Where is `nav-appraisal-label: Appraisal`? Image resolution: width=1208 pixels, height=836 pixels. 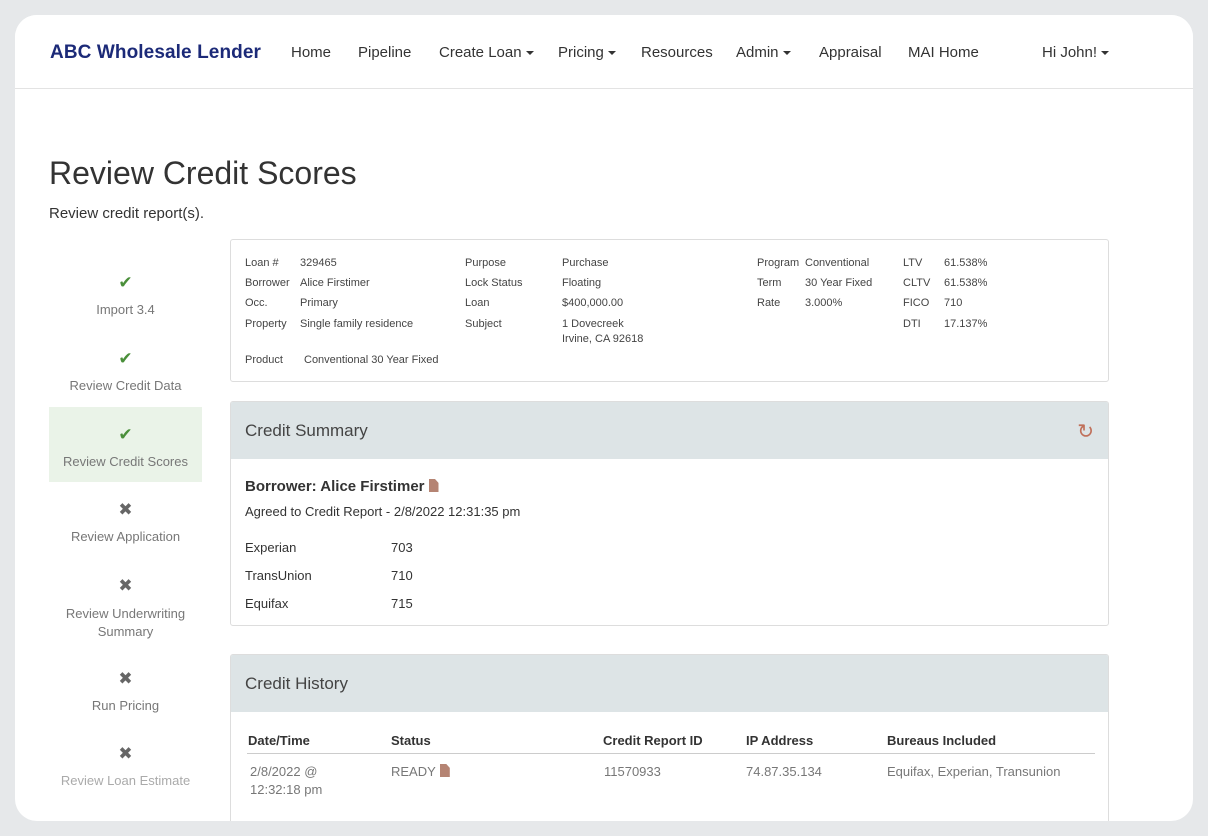 nav-appraisal-label: Appraisal is located at coordinates (850, 52).